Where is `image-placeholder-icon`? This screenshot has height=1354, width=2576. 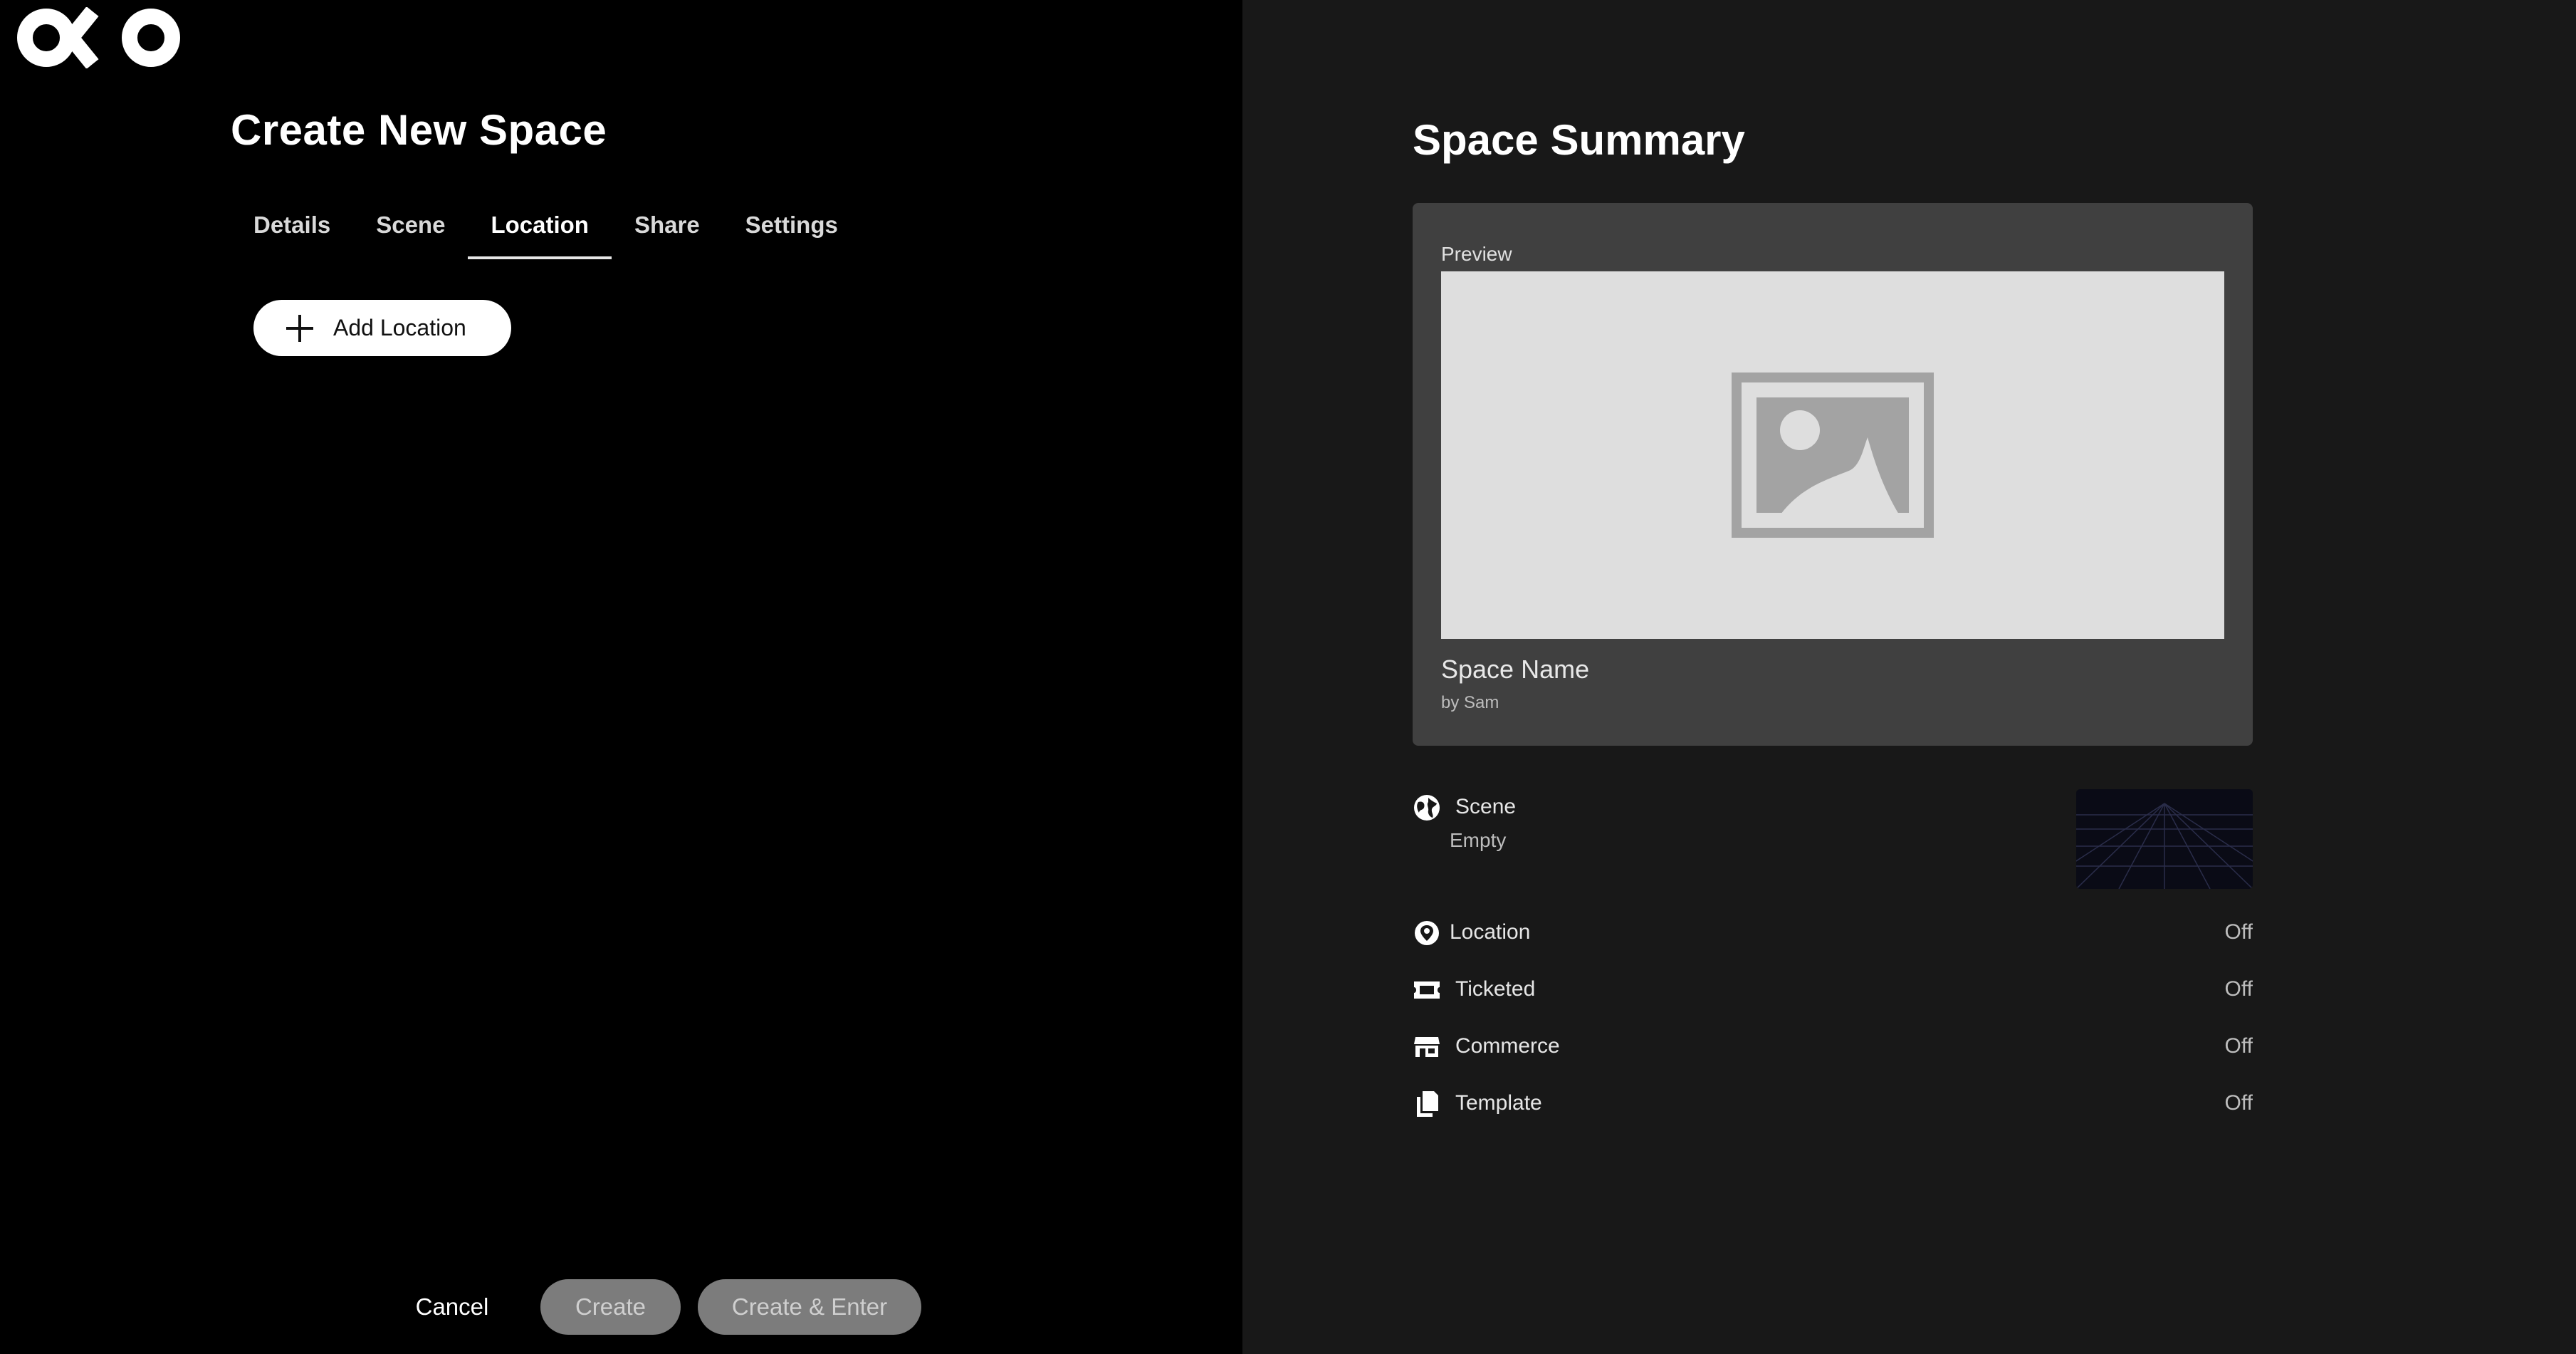 image-placeholder-icon is located at coordinates (1833, 455).